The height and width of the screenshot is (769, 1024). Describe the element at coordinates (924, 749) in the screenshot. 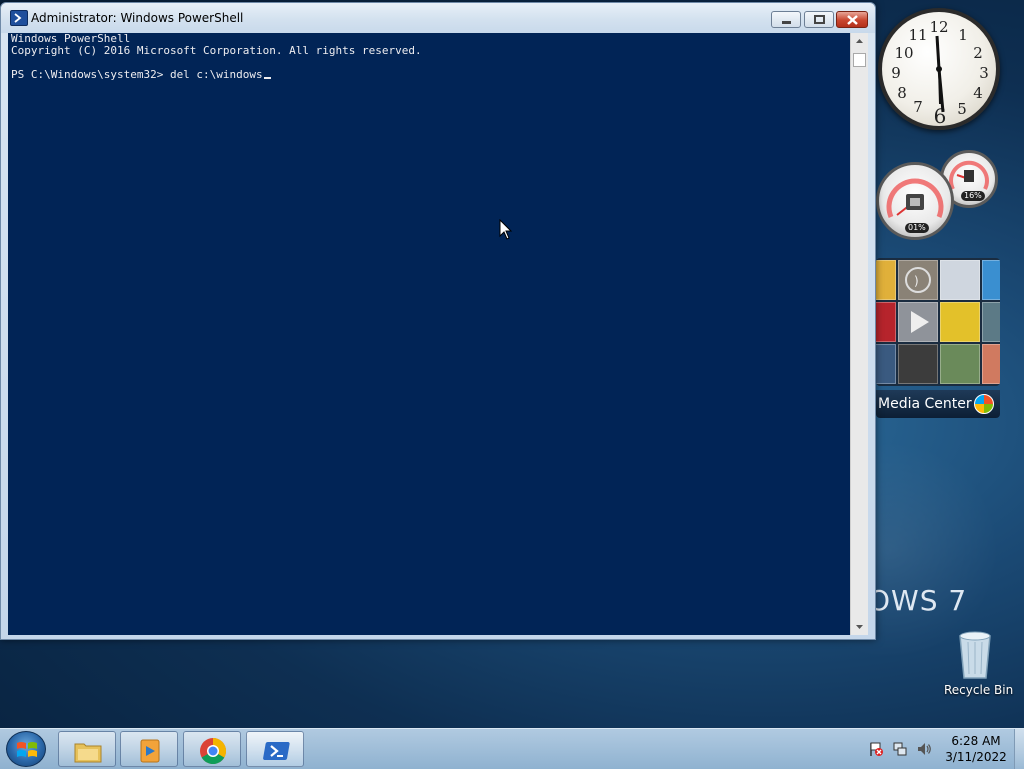

I see `volume-icon` at that location.